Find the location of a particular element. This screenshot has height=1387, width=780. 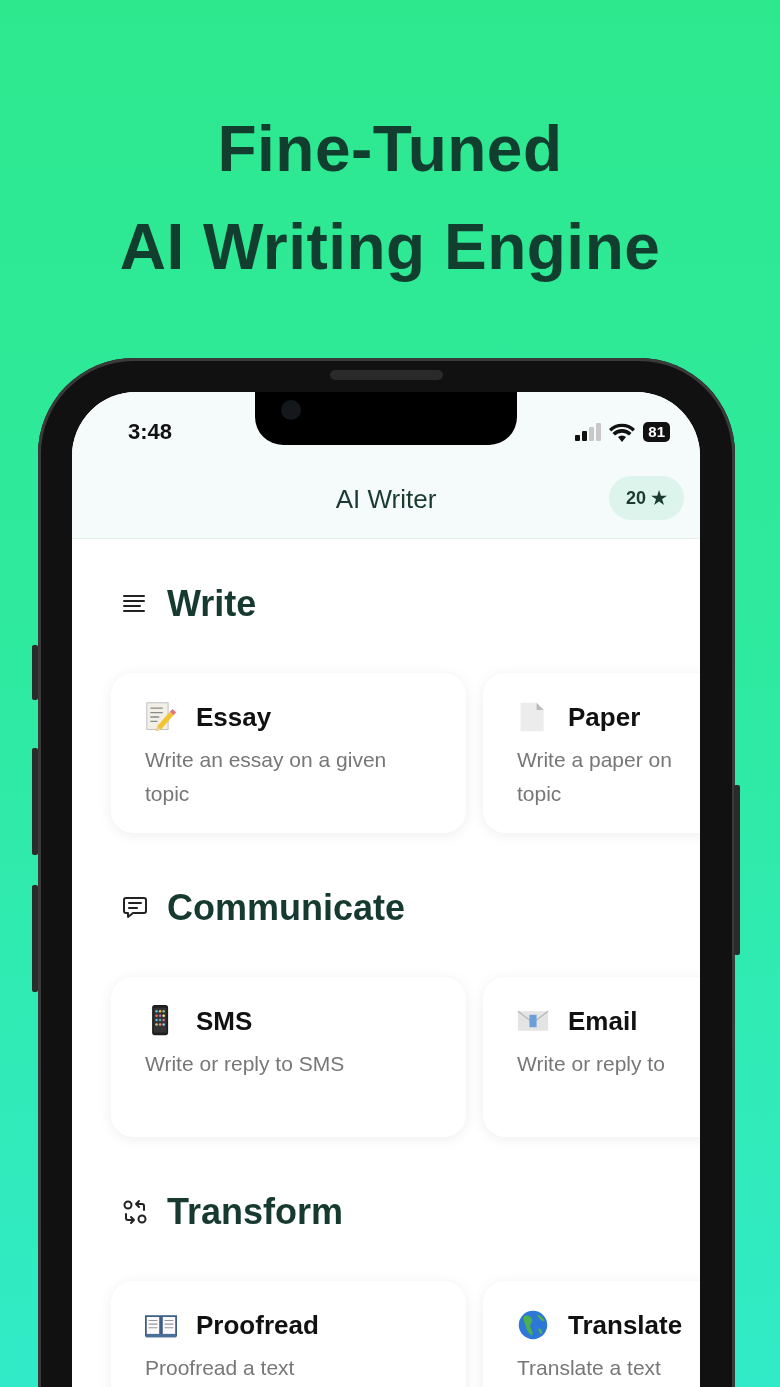

status-time: 3:48 is located at coordinates (150, 432).